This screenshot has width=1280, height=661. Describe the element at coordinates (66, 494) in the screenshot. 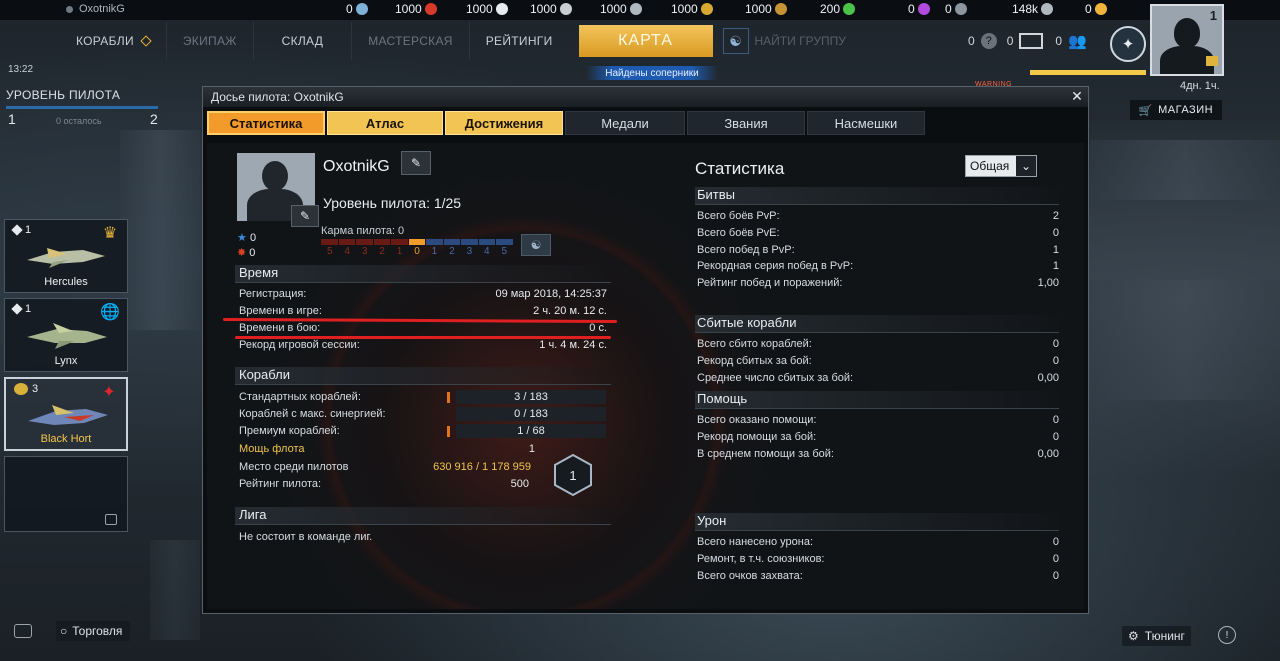

I see `ship-slot-empty` at that location.